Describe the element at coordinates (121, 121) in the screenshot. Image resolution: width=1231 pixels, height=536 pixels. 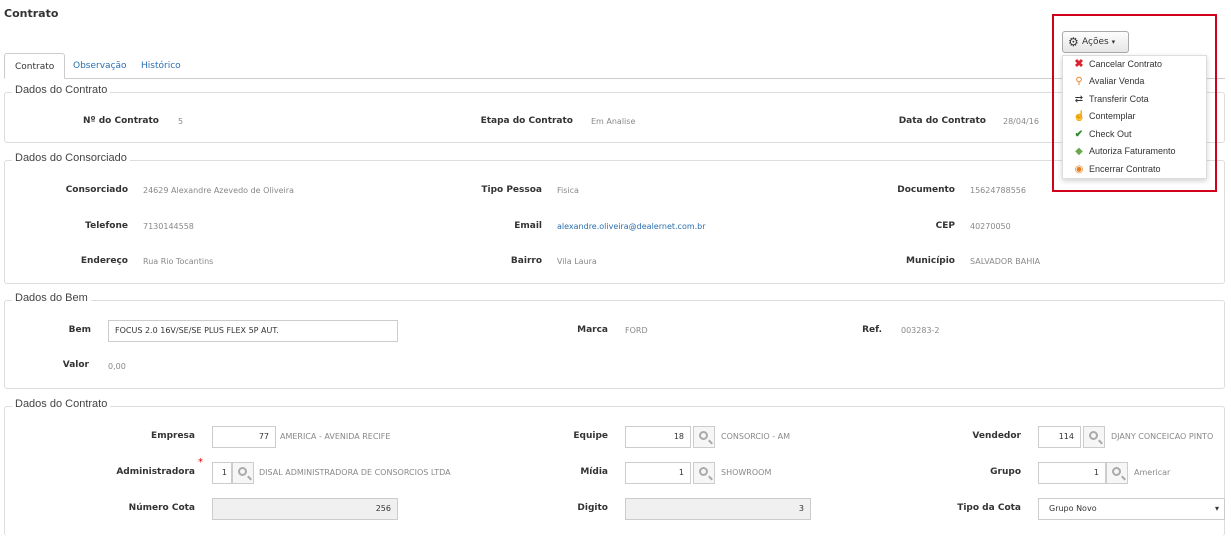
I see `numero-contrato-label: Nº do Contrato` at that location.